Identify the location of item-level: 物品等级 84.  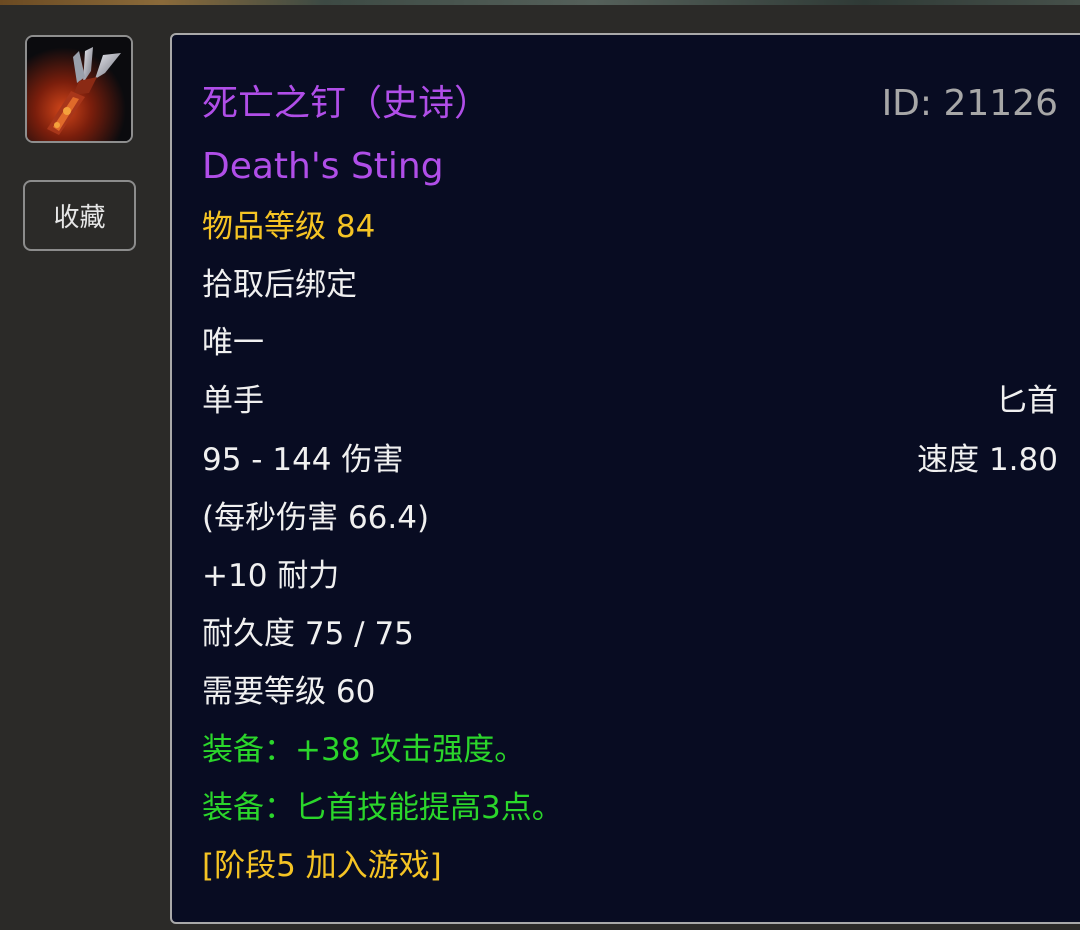
(289, 227).